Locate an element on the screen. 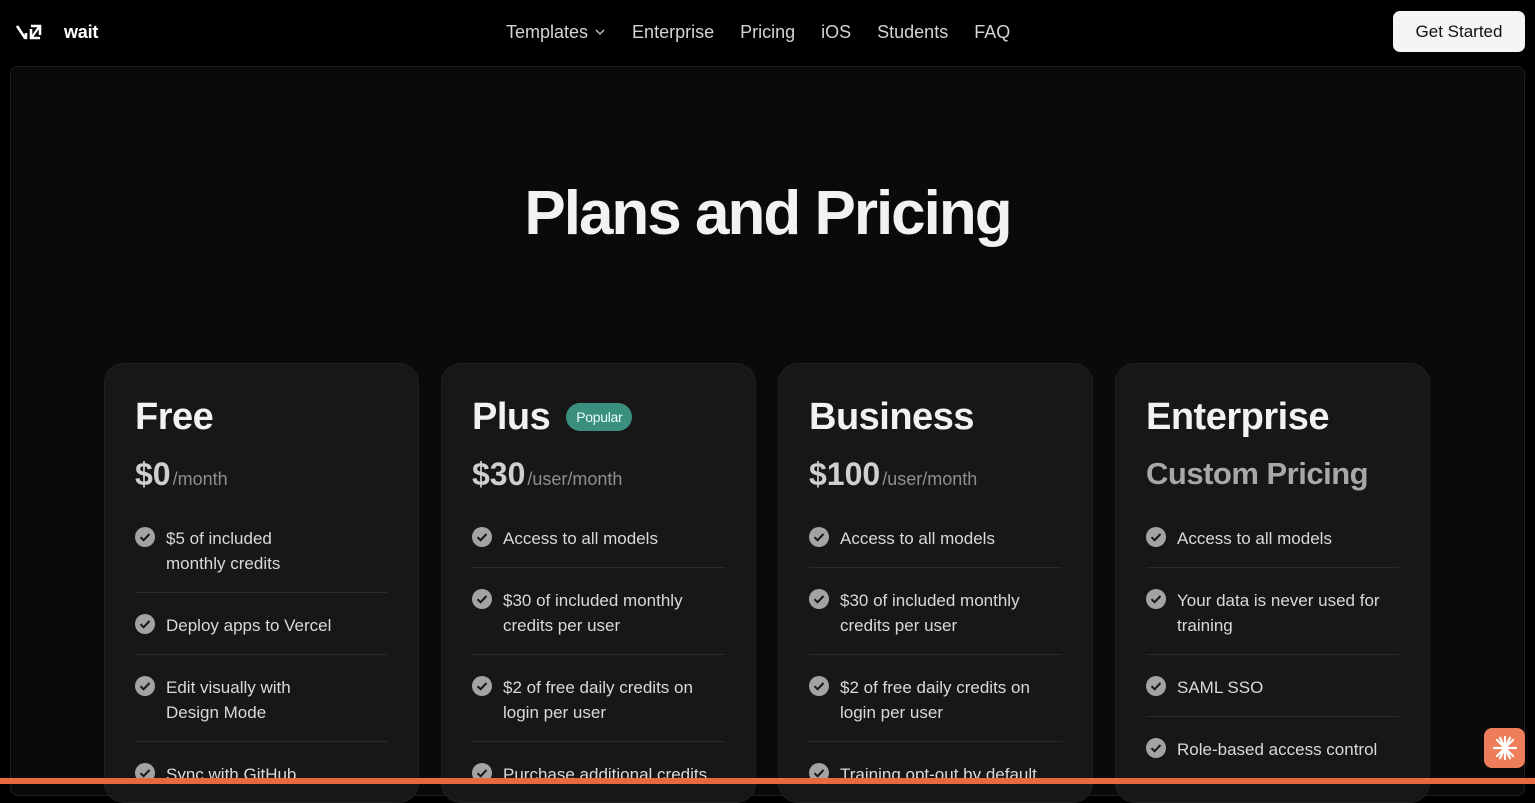  get-started-button: Get Started is located at coordinates (1459, 31).